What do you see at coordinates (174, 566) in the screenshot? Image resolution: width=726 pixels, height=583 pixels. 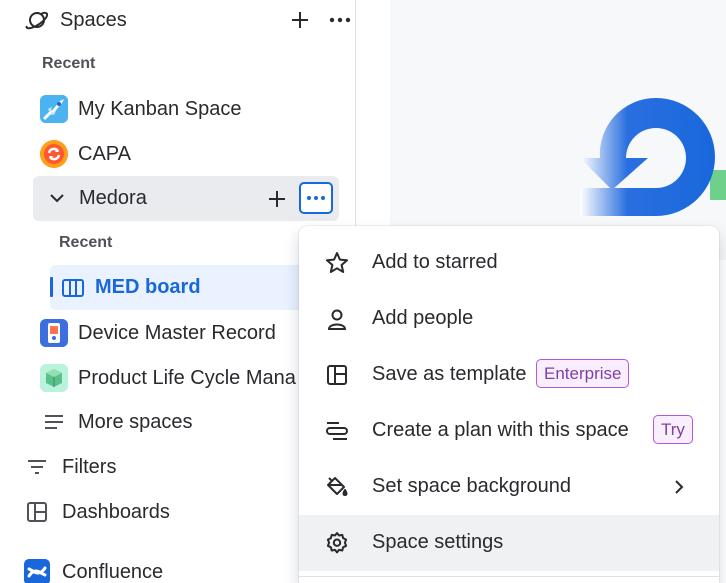 I see `sidebar-item-confluence: Confluence` at bounding box center [174, 566].